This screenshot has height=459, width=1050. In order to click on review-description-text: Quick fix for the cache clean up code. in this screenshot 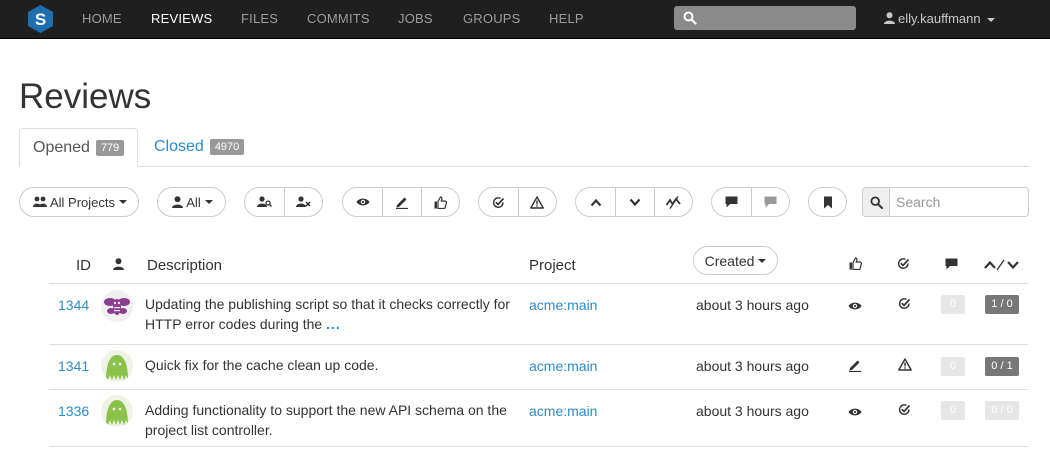, I will do `click(262, 365)`.